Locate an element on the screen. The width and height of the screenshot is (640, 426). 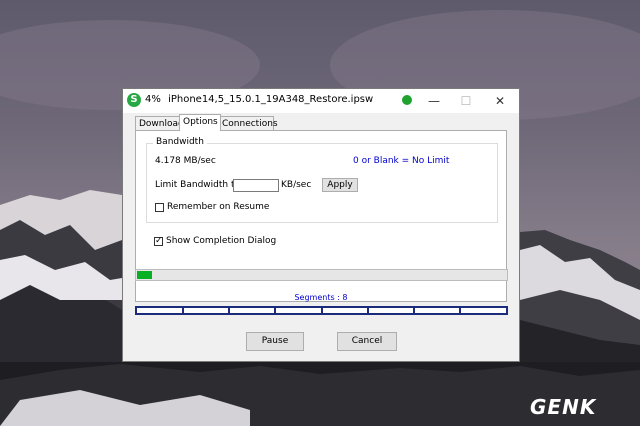
limit-bandwidth-label: Limit Bandwidth to is located at coordinates (197, 185).